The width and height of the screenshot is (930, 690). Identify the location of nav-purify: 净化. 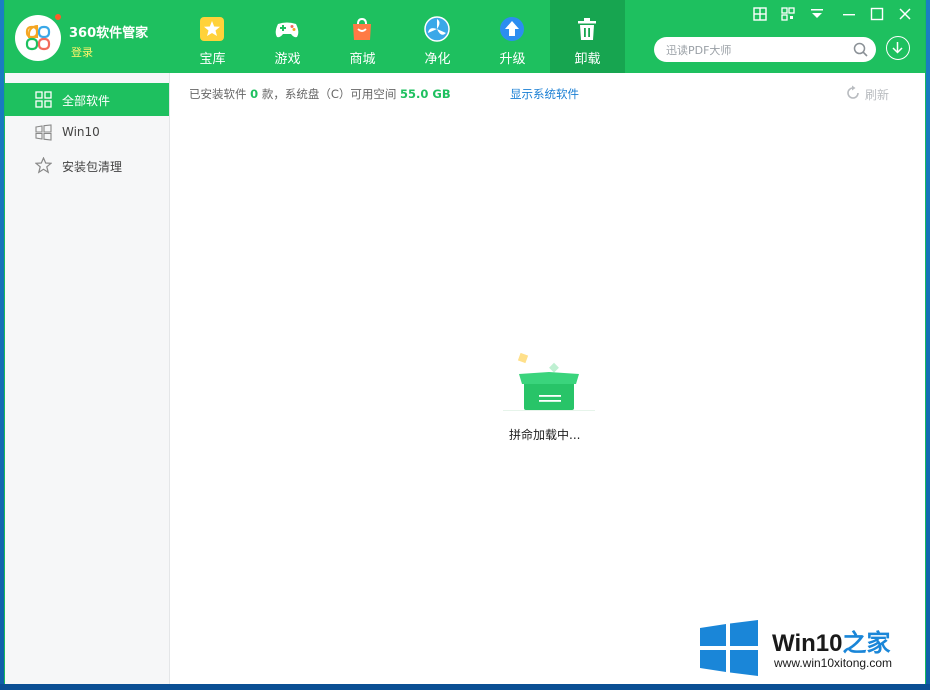
(437, 36).